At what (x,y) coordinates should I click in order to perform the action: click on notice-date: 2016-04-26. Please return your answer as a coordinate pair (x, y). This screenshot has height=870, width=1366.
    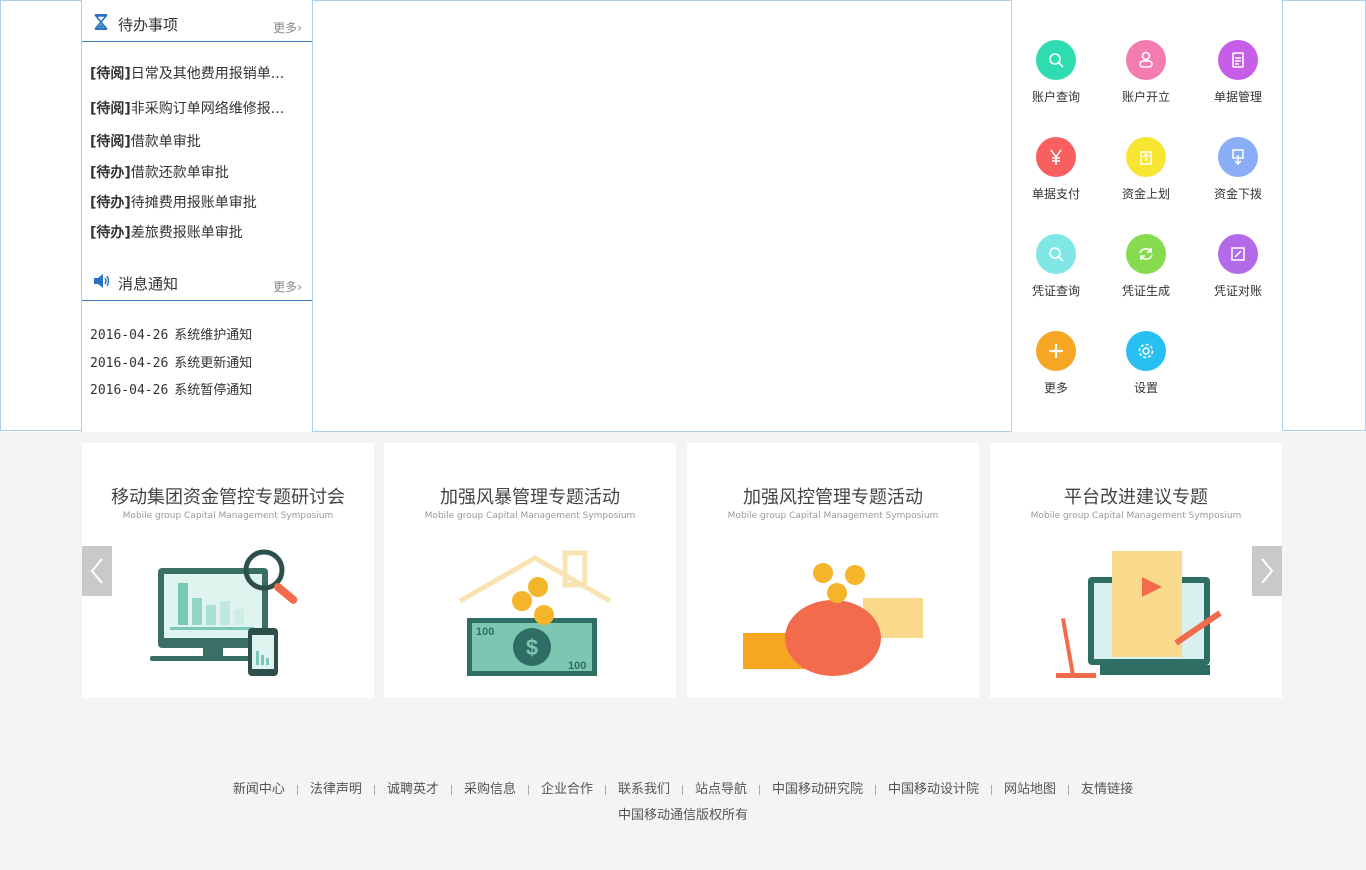
    Looking at the image, I should click on (129, 390).